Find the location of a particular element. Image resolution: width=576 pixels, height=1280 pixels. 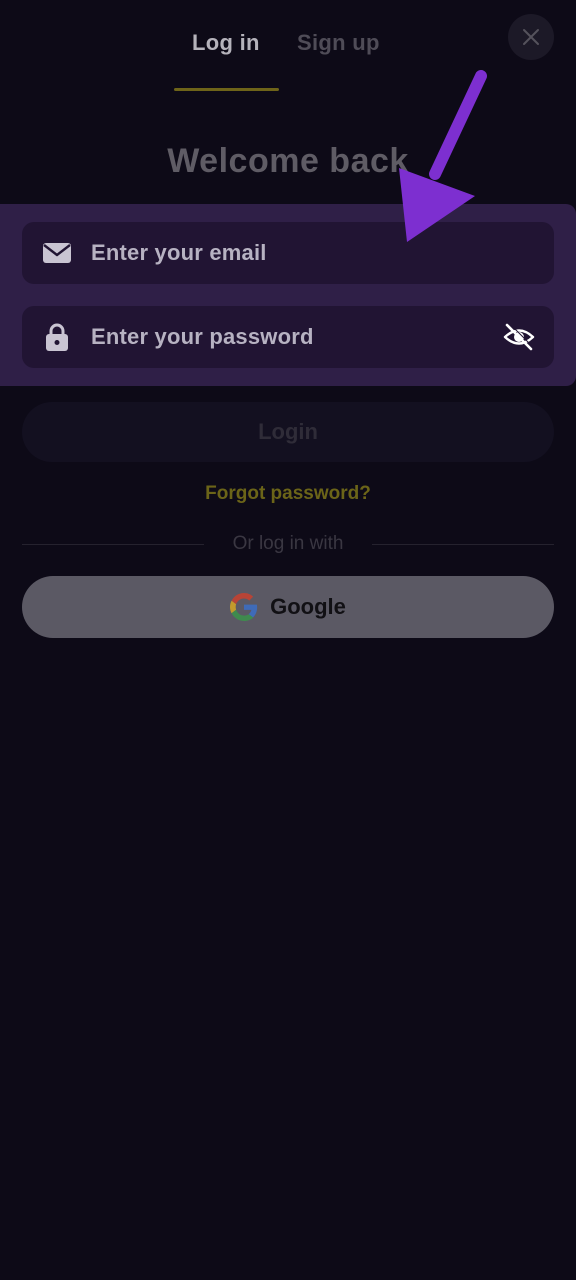

close-icon is located at coordinates (531, 37).